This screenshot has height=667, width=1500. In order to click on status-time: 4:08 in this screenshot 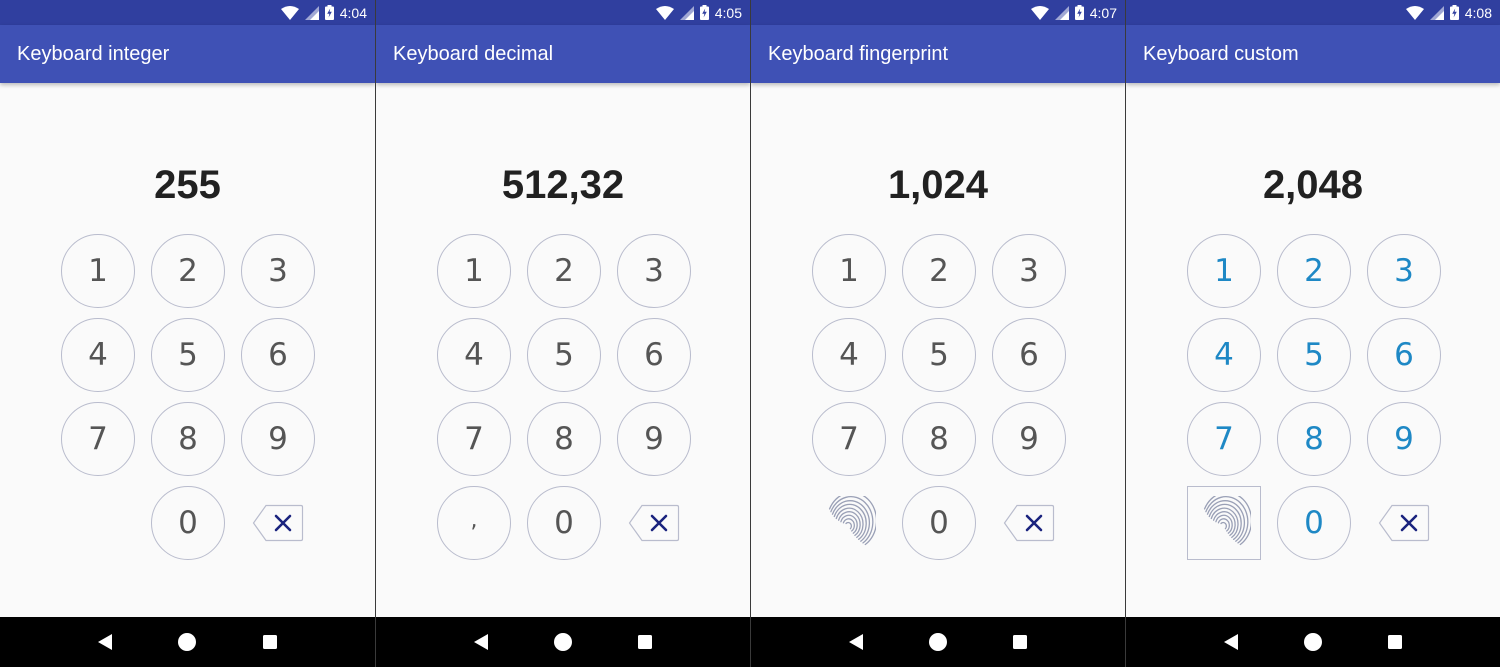, I will do `click(1478, 12)`.